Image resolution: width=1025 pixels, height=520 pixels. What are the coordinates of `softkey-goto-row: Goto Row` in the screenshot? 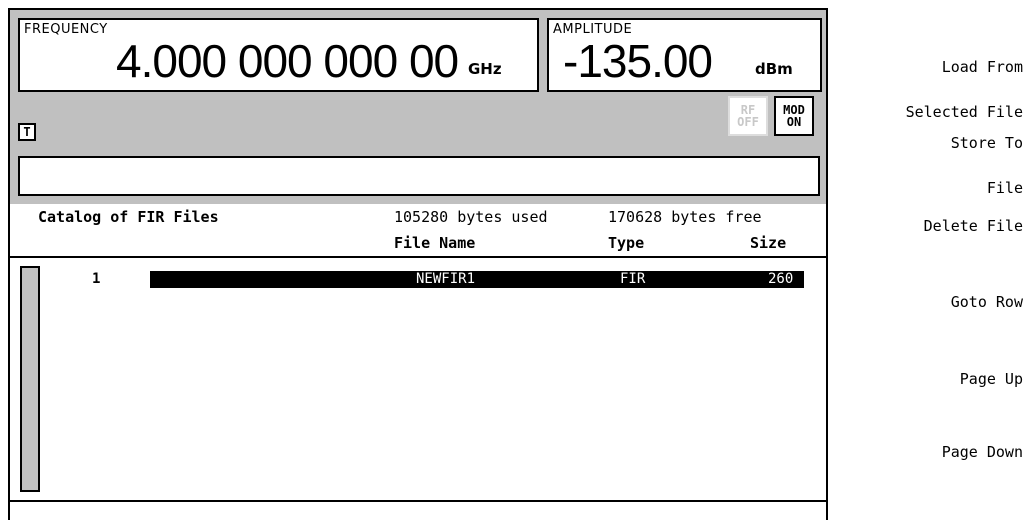 It's located at (987, 295).